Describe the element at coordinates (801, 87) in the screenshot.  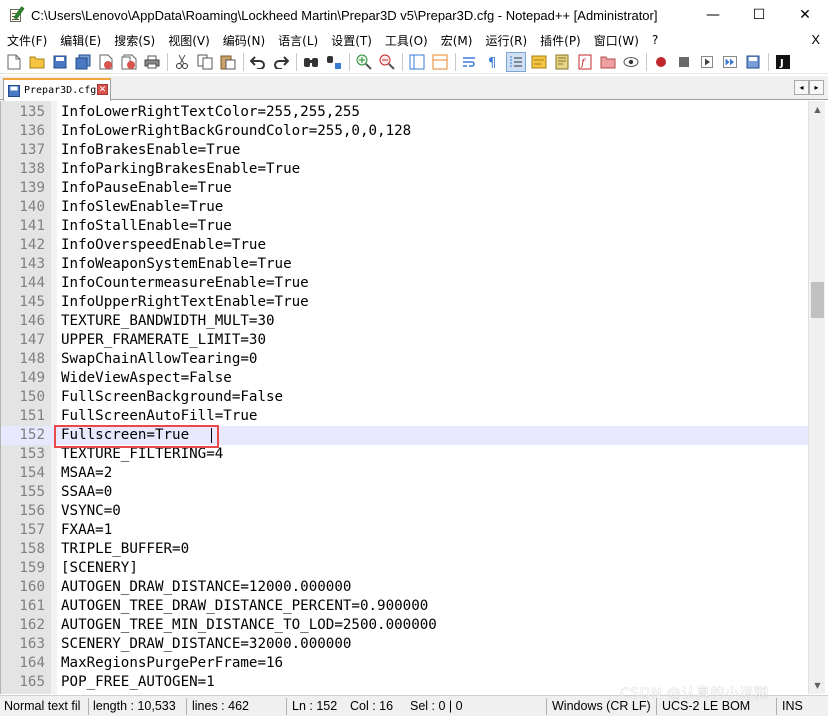
I see `tab-scroll-left-icon: ◂` at that location.